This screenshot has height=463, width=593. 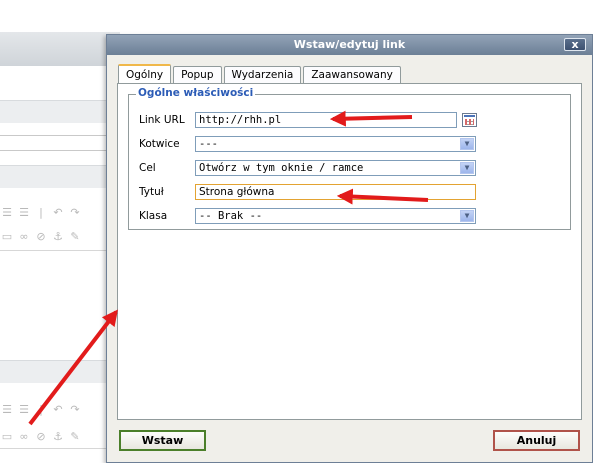 What do you see at coordinates (335, 216) in the screenshot?
I see `class-select: -- Brak -- ▼` at bounding box center [335, 216].